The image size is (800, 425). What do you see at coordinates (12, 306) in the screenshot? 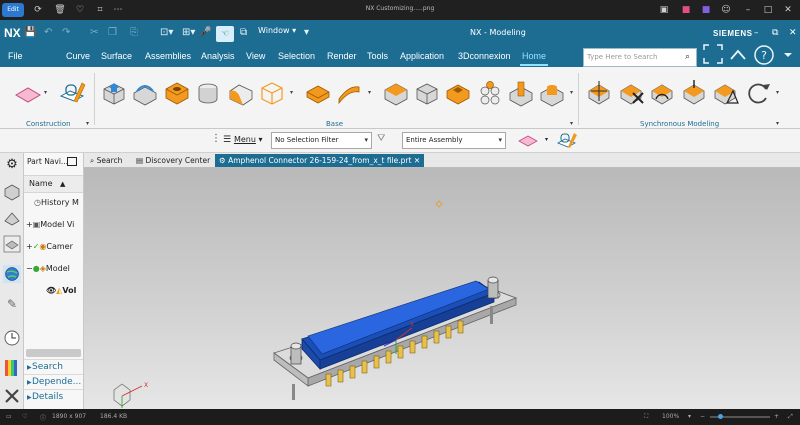
I see `history-pin-icon: ✎` at bounding box center [12, 306].